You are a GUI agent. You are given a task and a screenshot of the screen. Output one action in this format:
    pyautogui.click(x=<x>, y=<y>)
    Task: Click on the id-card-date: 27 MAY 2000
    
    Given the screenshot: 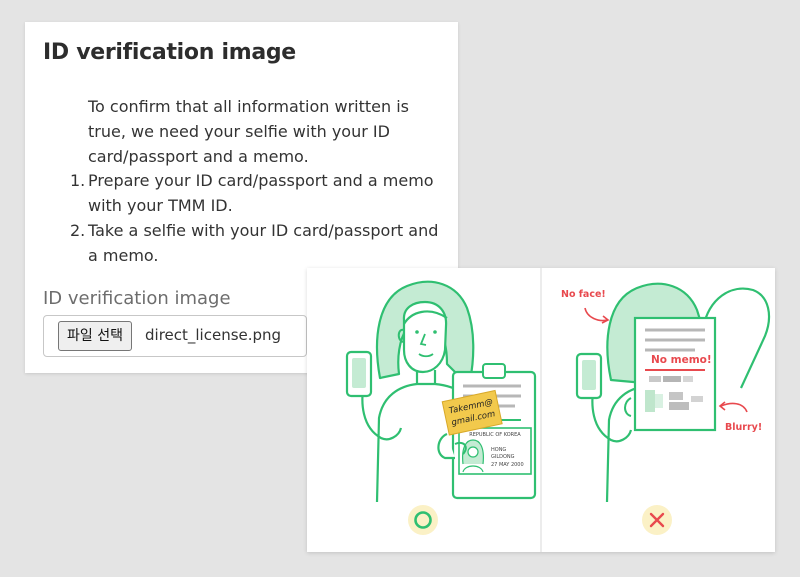 What is the action you would take?
    pyautogui.click(x=507, y=465)
    